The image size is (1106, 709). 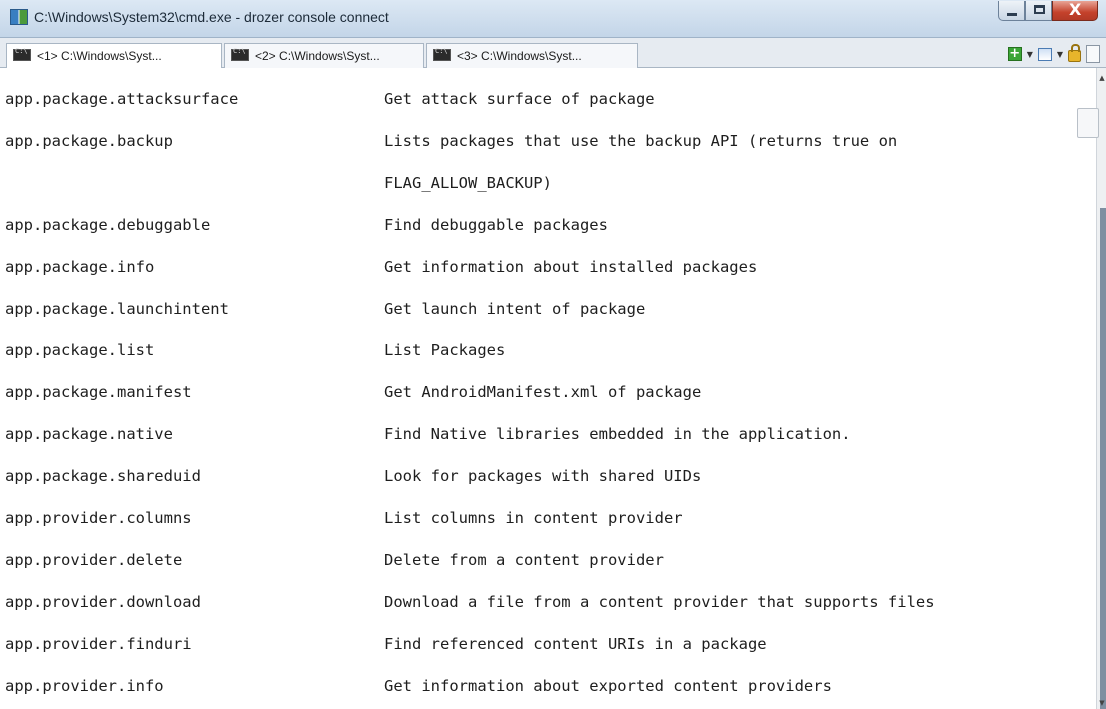 What do you see at coordinates (571, 266) in the screenshot?
I see `command-description: Get information about installed packages` at bounding box center [571, 266].